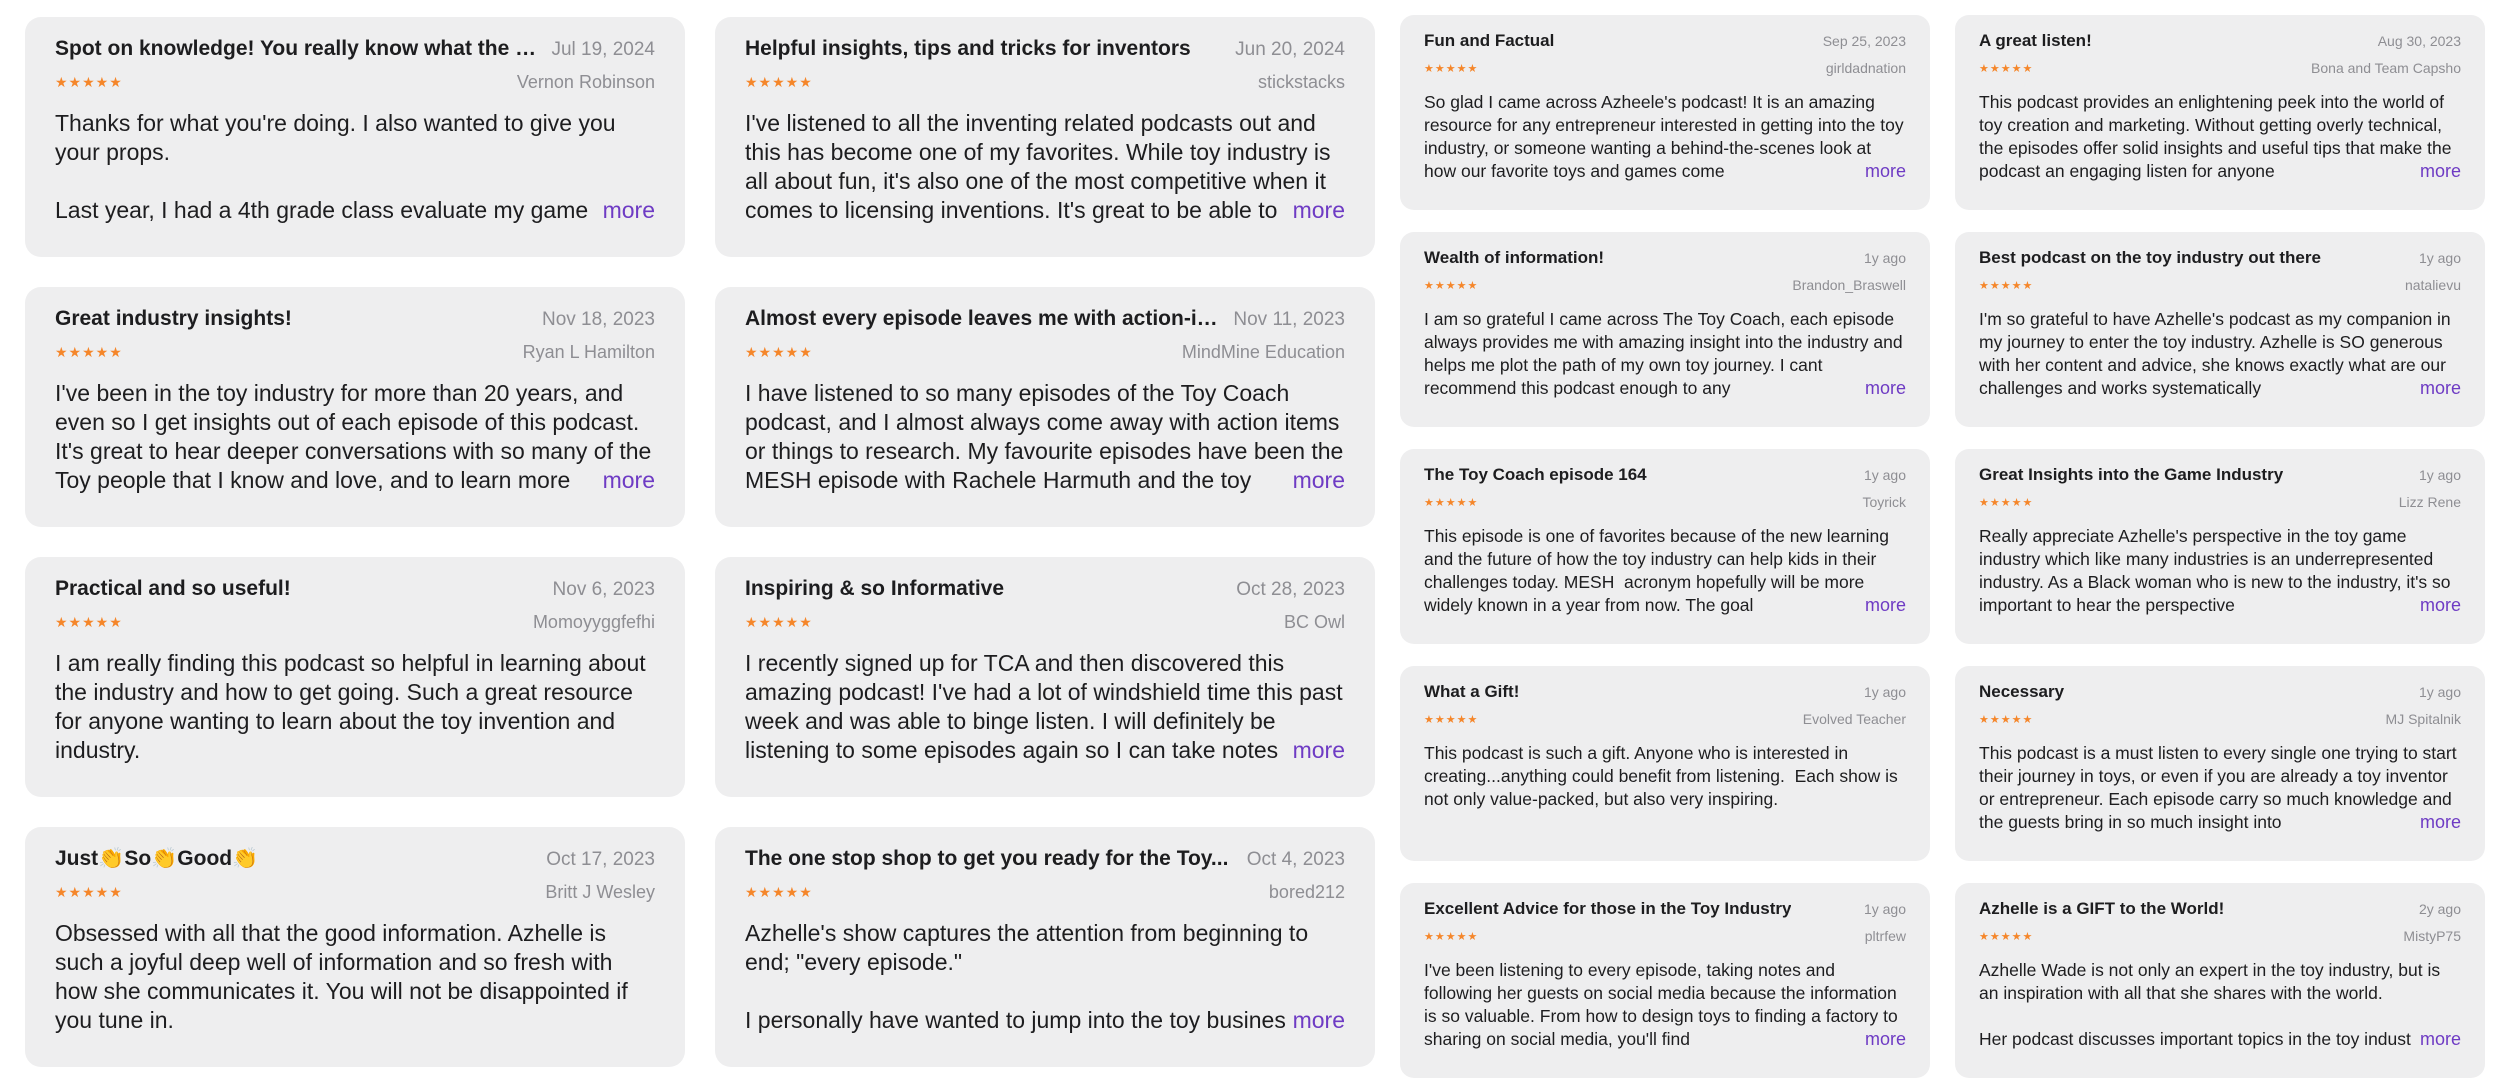 The height and width of the screenshot is (1091, 2500). Describe the element at coordinates (355, 82) in the screenshot. I see `review-meta: ★★★★★ Vernon Robinson` at that location.